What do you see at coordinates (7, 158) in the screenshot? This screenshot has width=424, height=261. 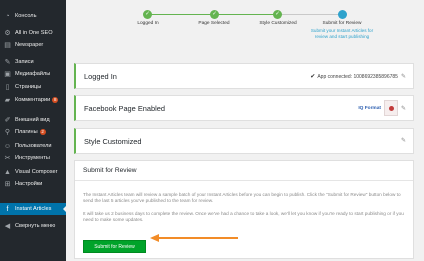 I see `tools-icon: ✂` at bounding box center [7, 158].